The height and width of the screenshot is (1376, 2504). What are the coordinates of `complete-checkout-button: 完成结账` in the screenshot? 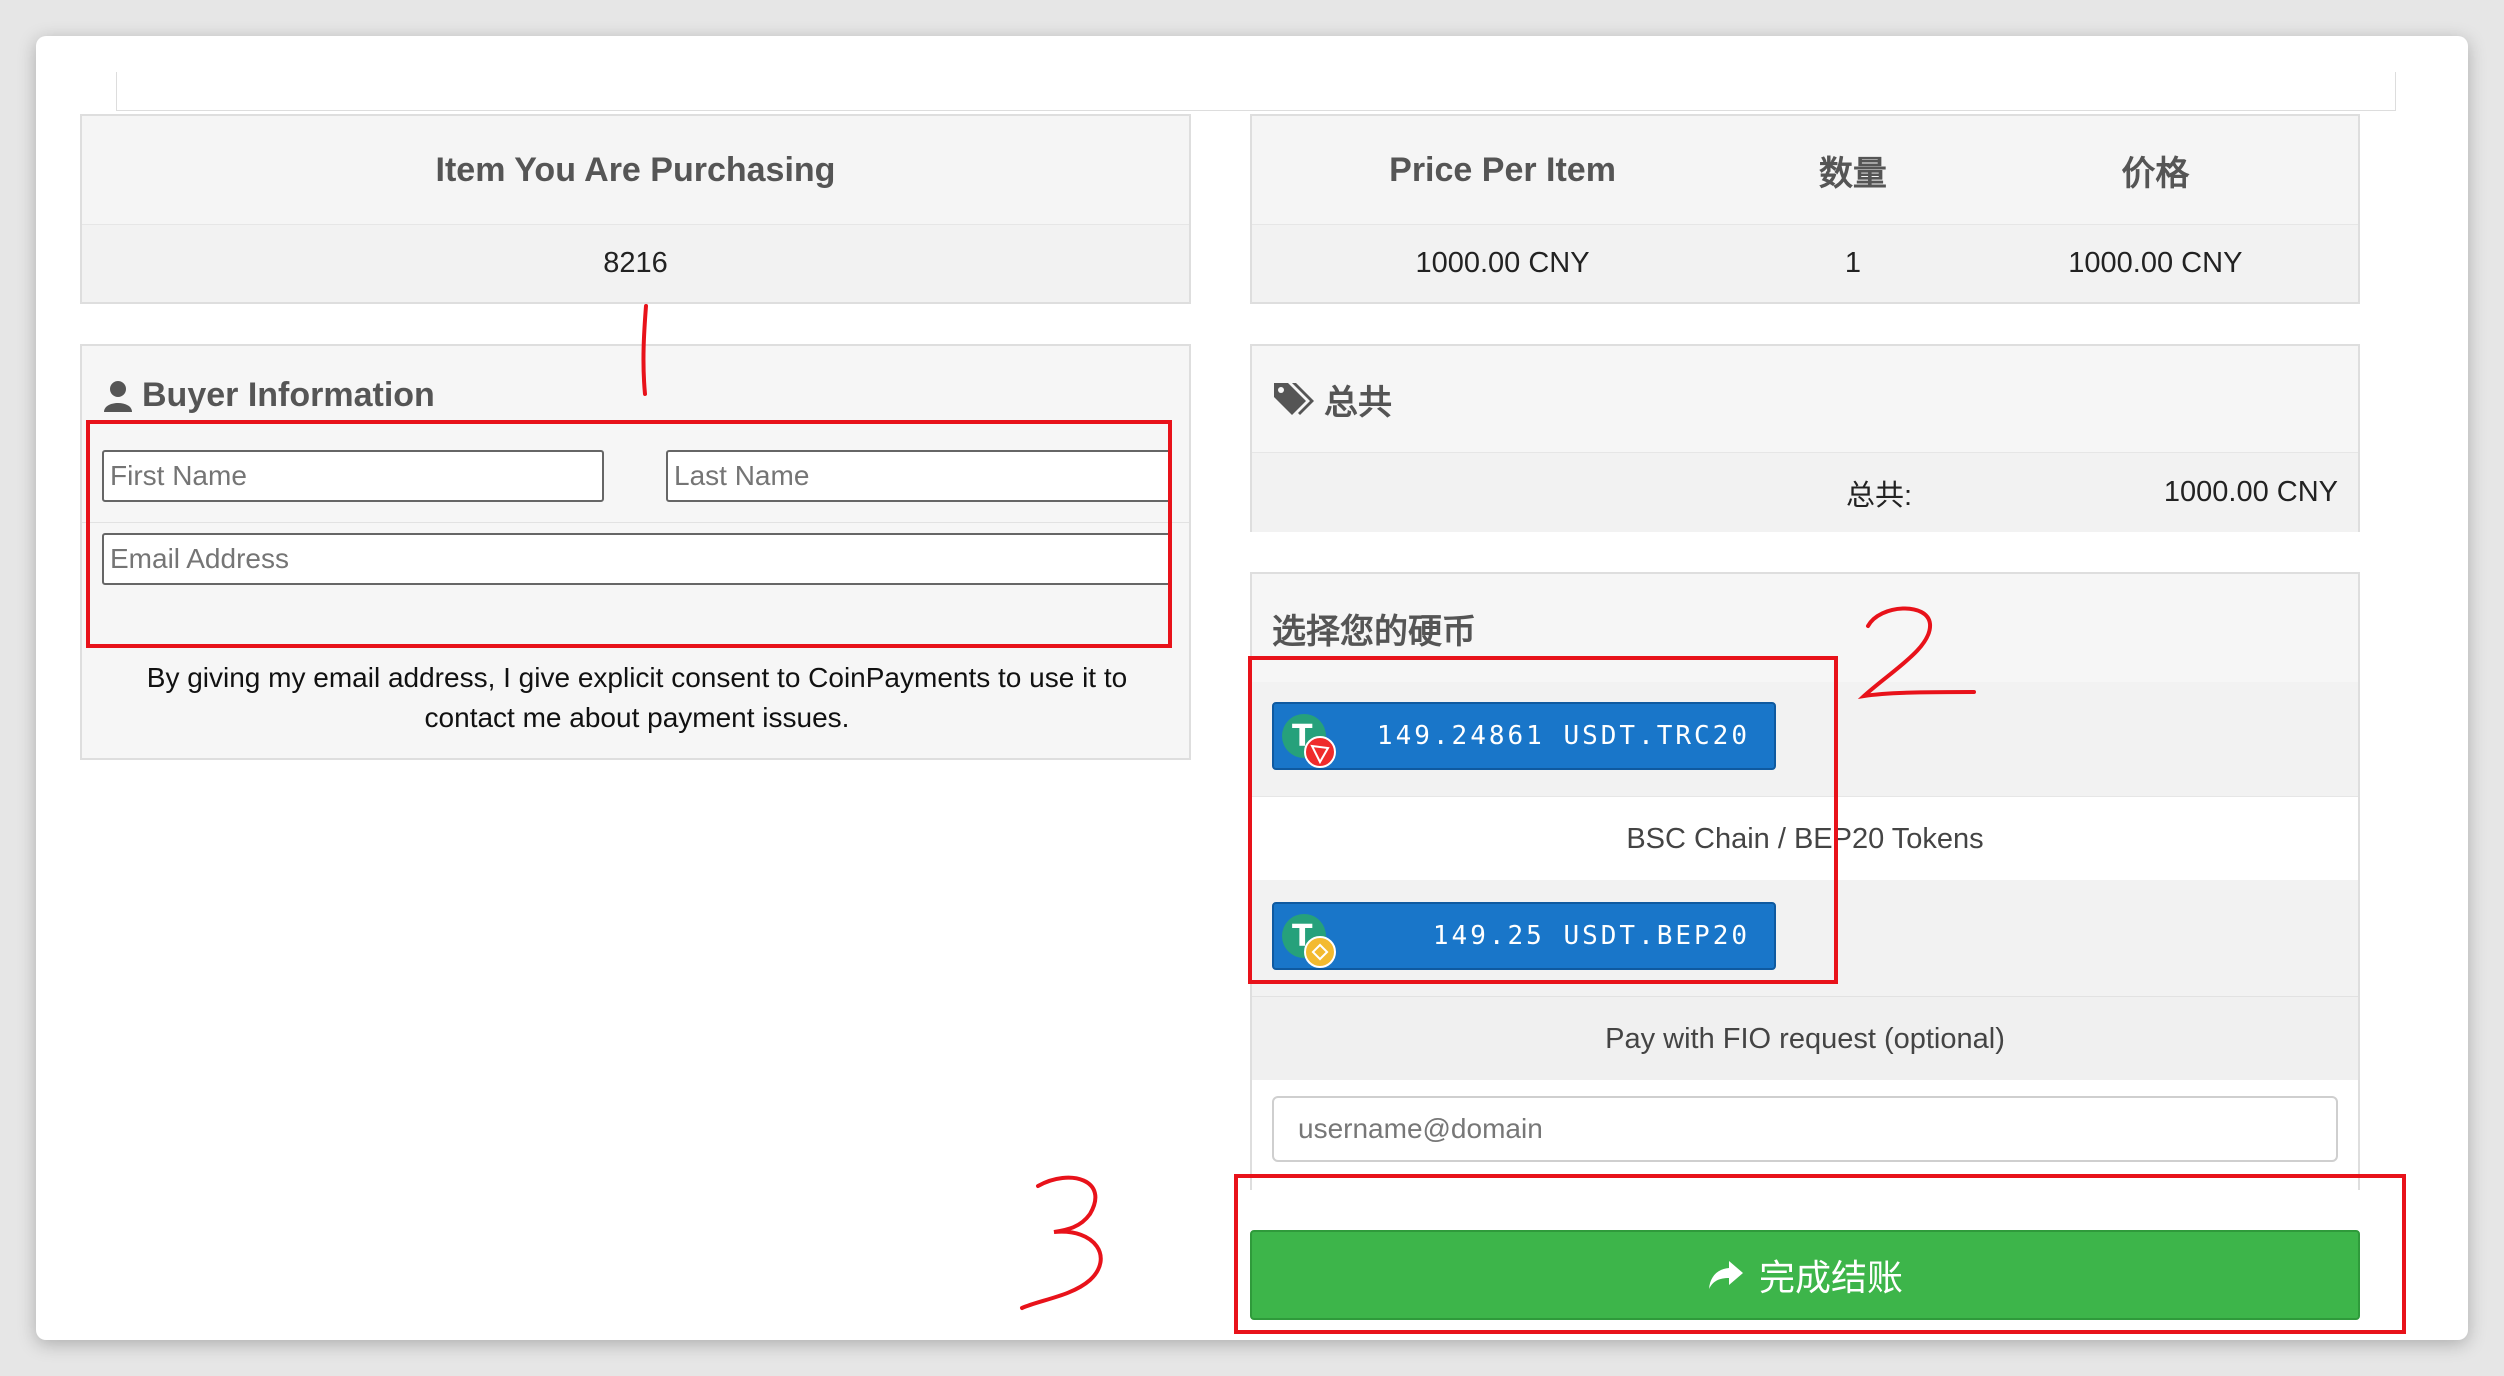 It's located at (1805, 1275).